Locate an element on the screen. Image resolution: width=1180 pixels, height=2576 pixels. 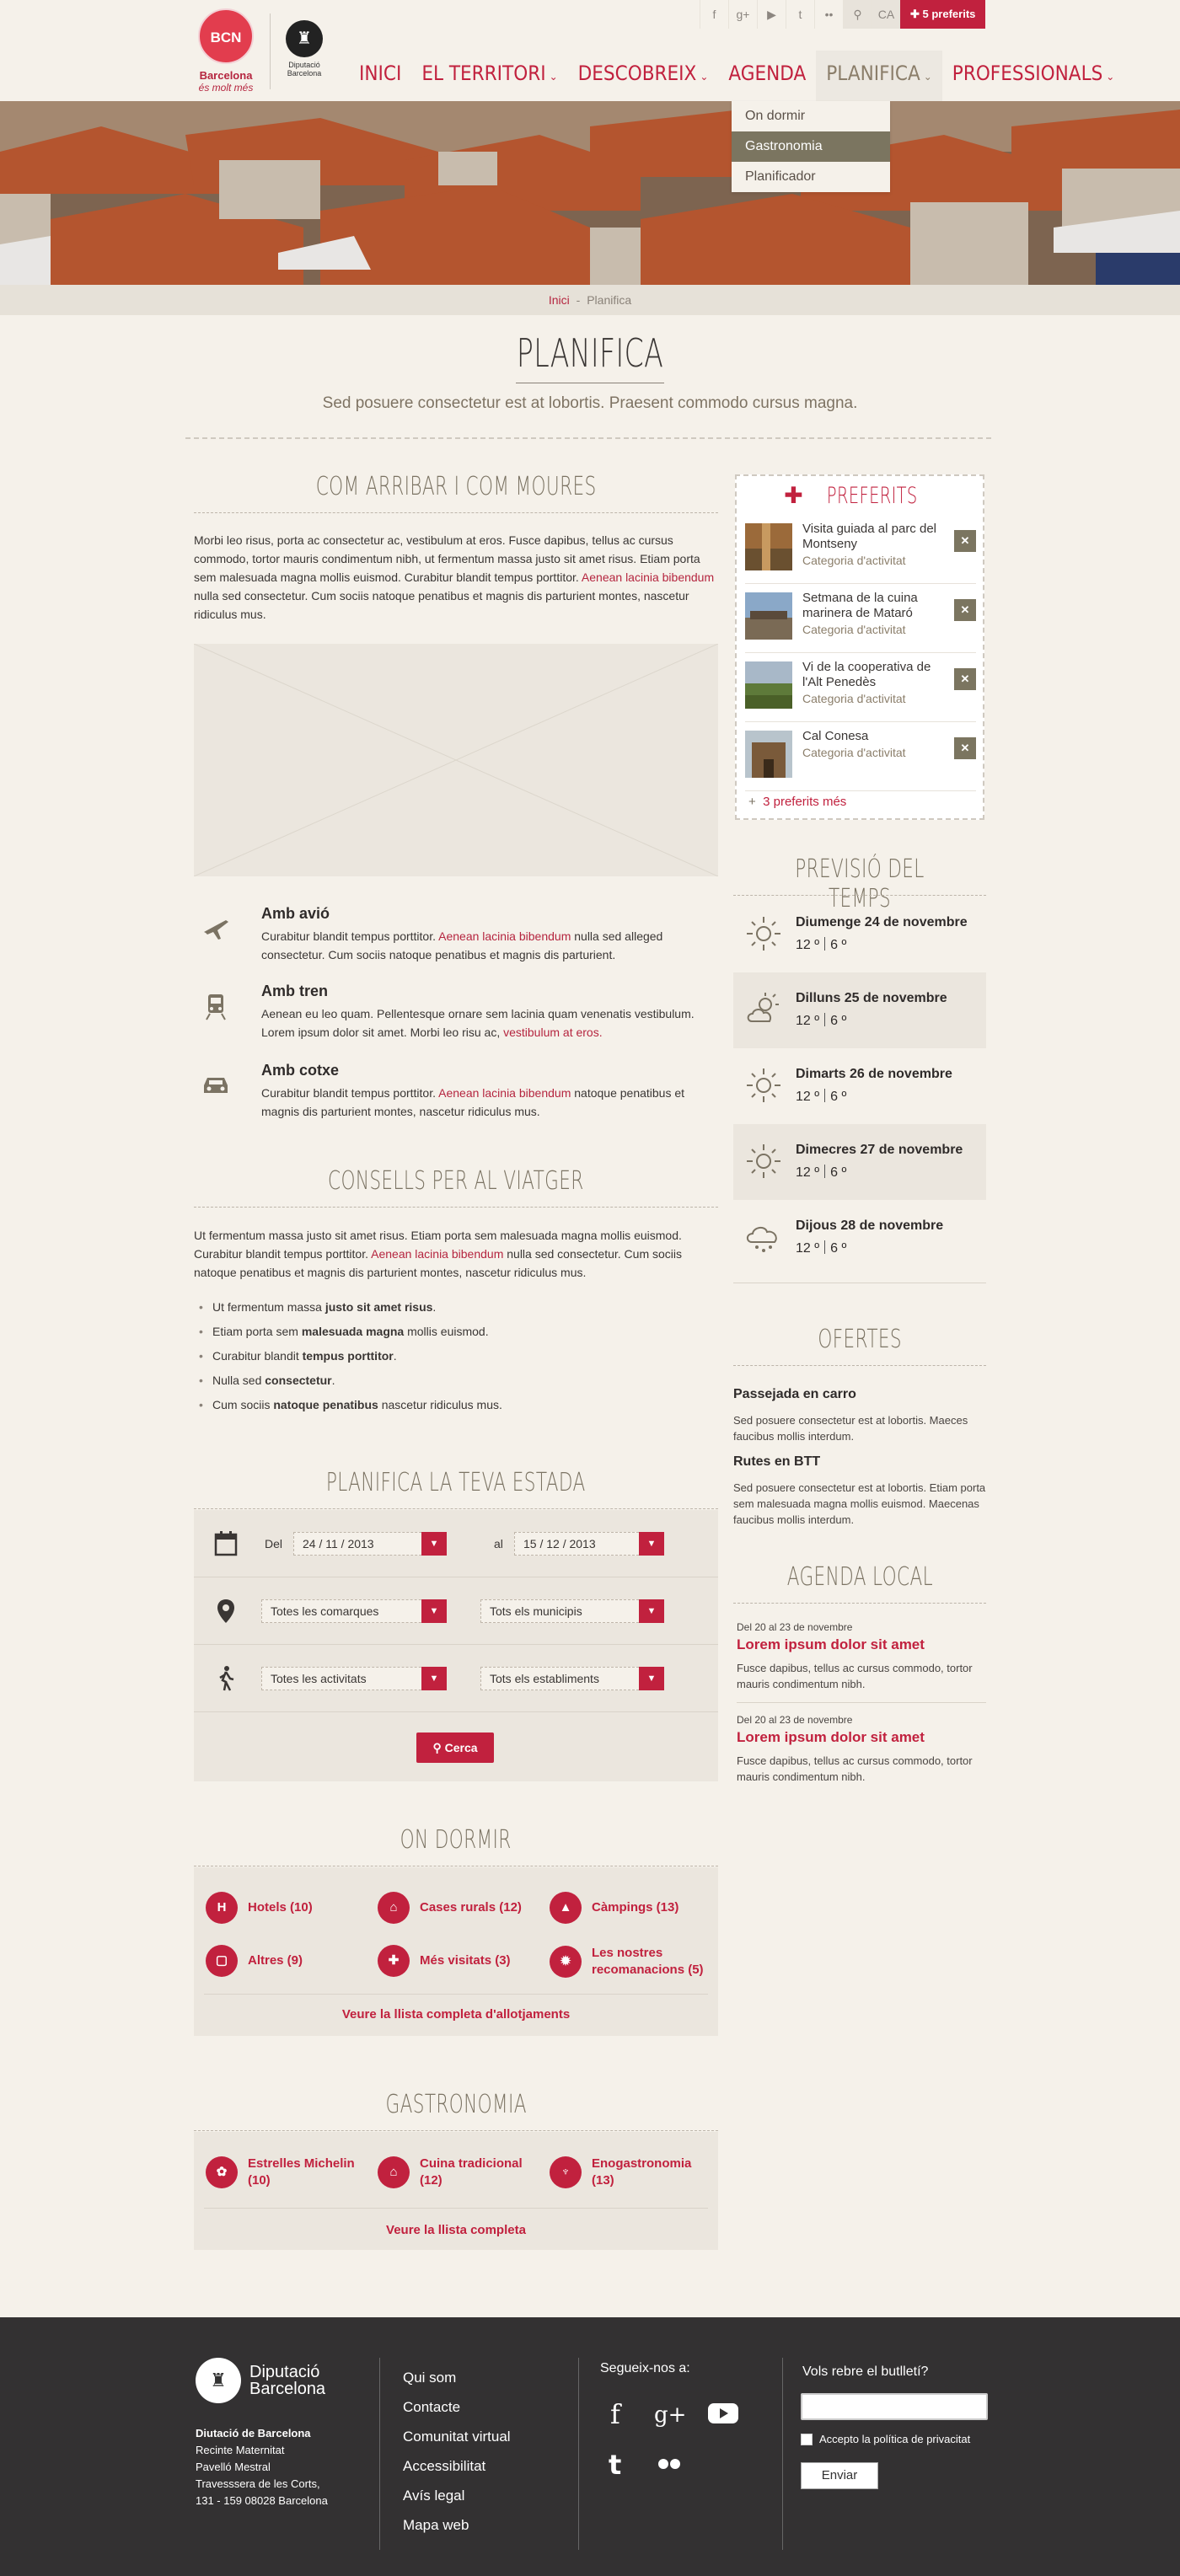
category-cuina-tradicional: ⌂ Cuina tradicional (12) is located at coordinates (458, 2172).